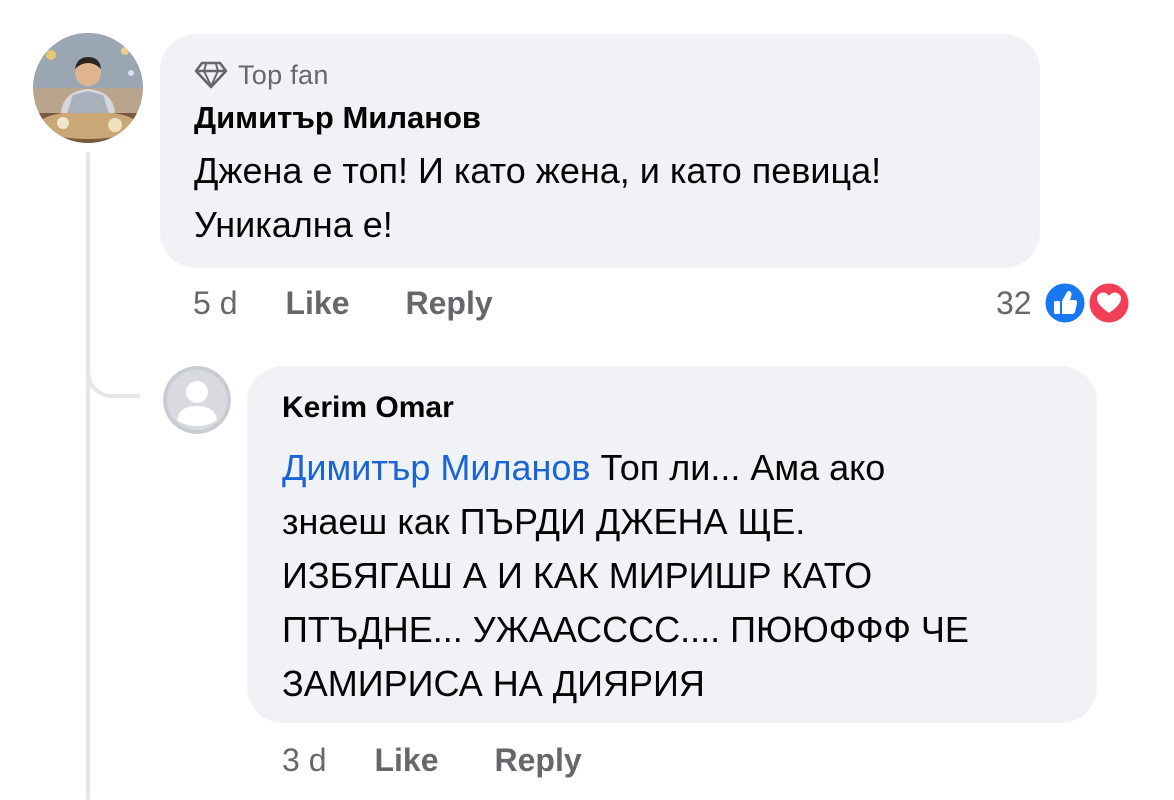  I want to click on comment-actions: 5 d Like Reply, so click(371, 303).